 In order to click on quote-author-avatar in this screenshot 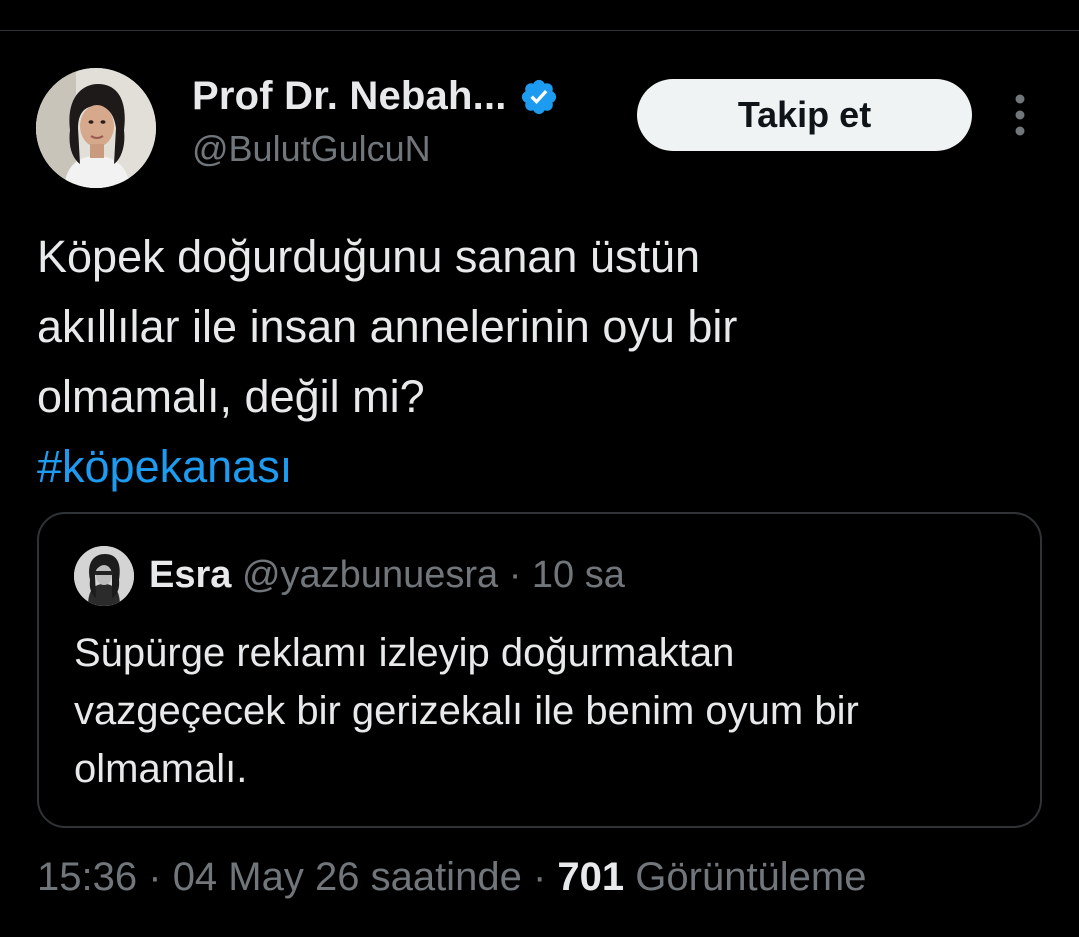, I will do `click(104, 576)`.